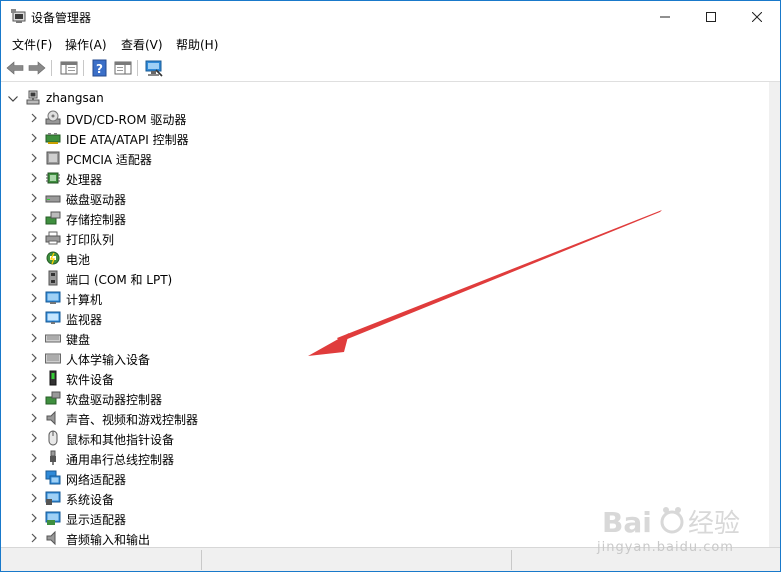 This screenshot has height=572, width=781. I want to click on tree-node-label: 网络适配器, so click(96, 480).